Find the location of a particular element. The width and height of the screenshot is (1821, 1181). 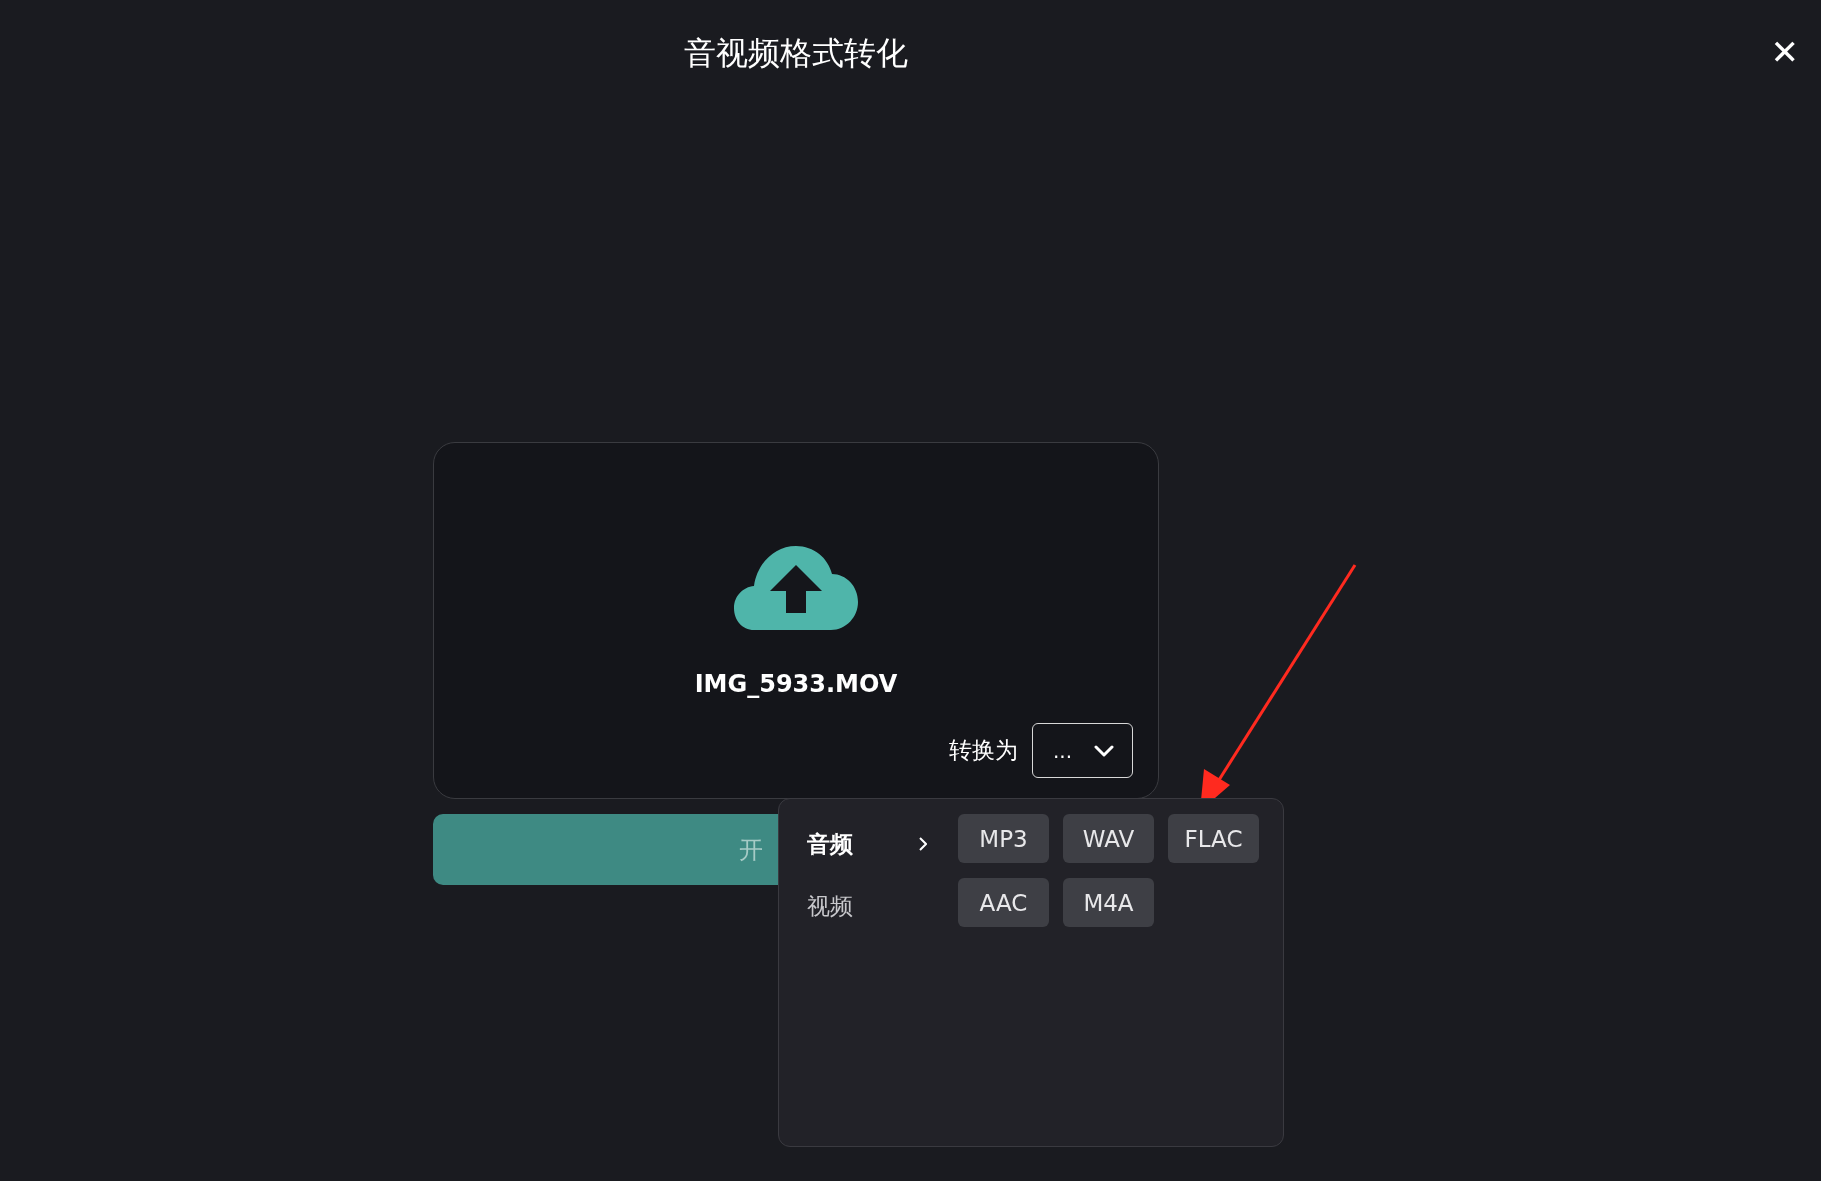

convert-label: 转换为 is located at coordinates (983, 750).